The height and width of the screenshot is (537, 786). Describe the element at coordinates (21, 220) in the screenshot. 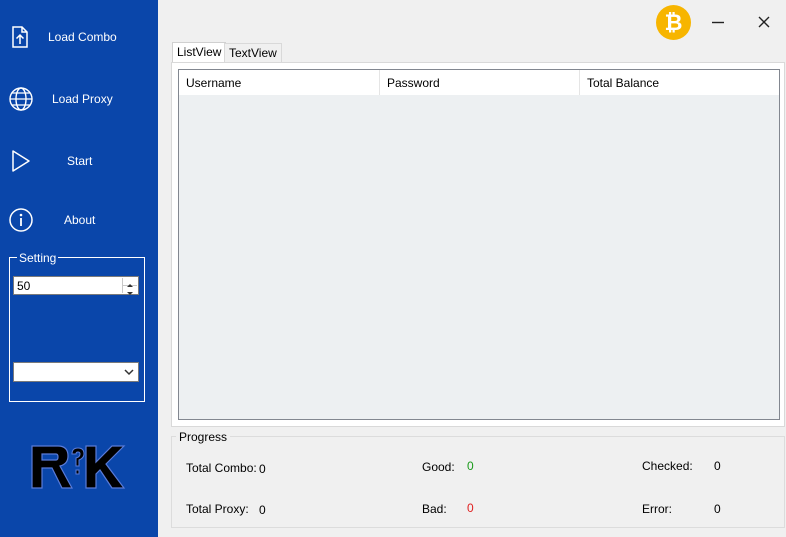

I see `info-icon` at that location.